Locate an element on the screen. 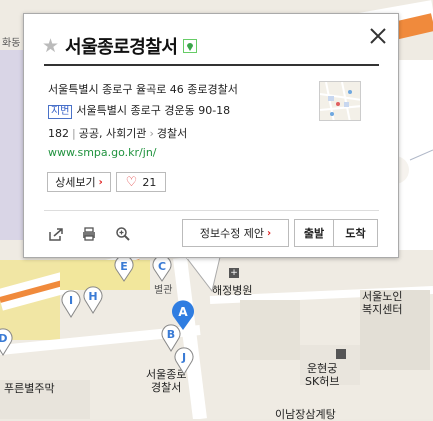 This screenshot has height=421, width=433. heart-icon: ♡ is located at coordinates (131, 182).